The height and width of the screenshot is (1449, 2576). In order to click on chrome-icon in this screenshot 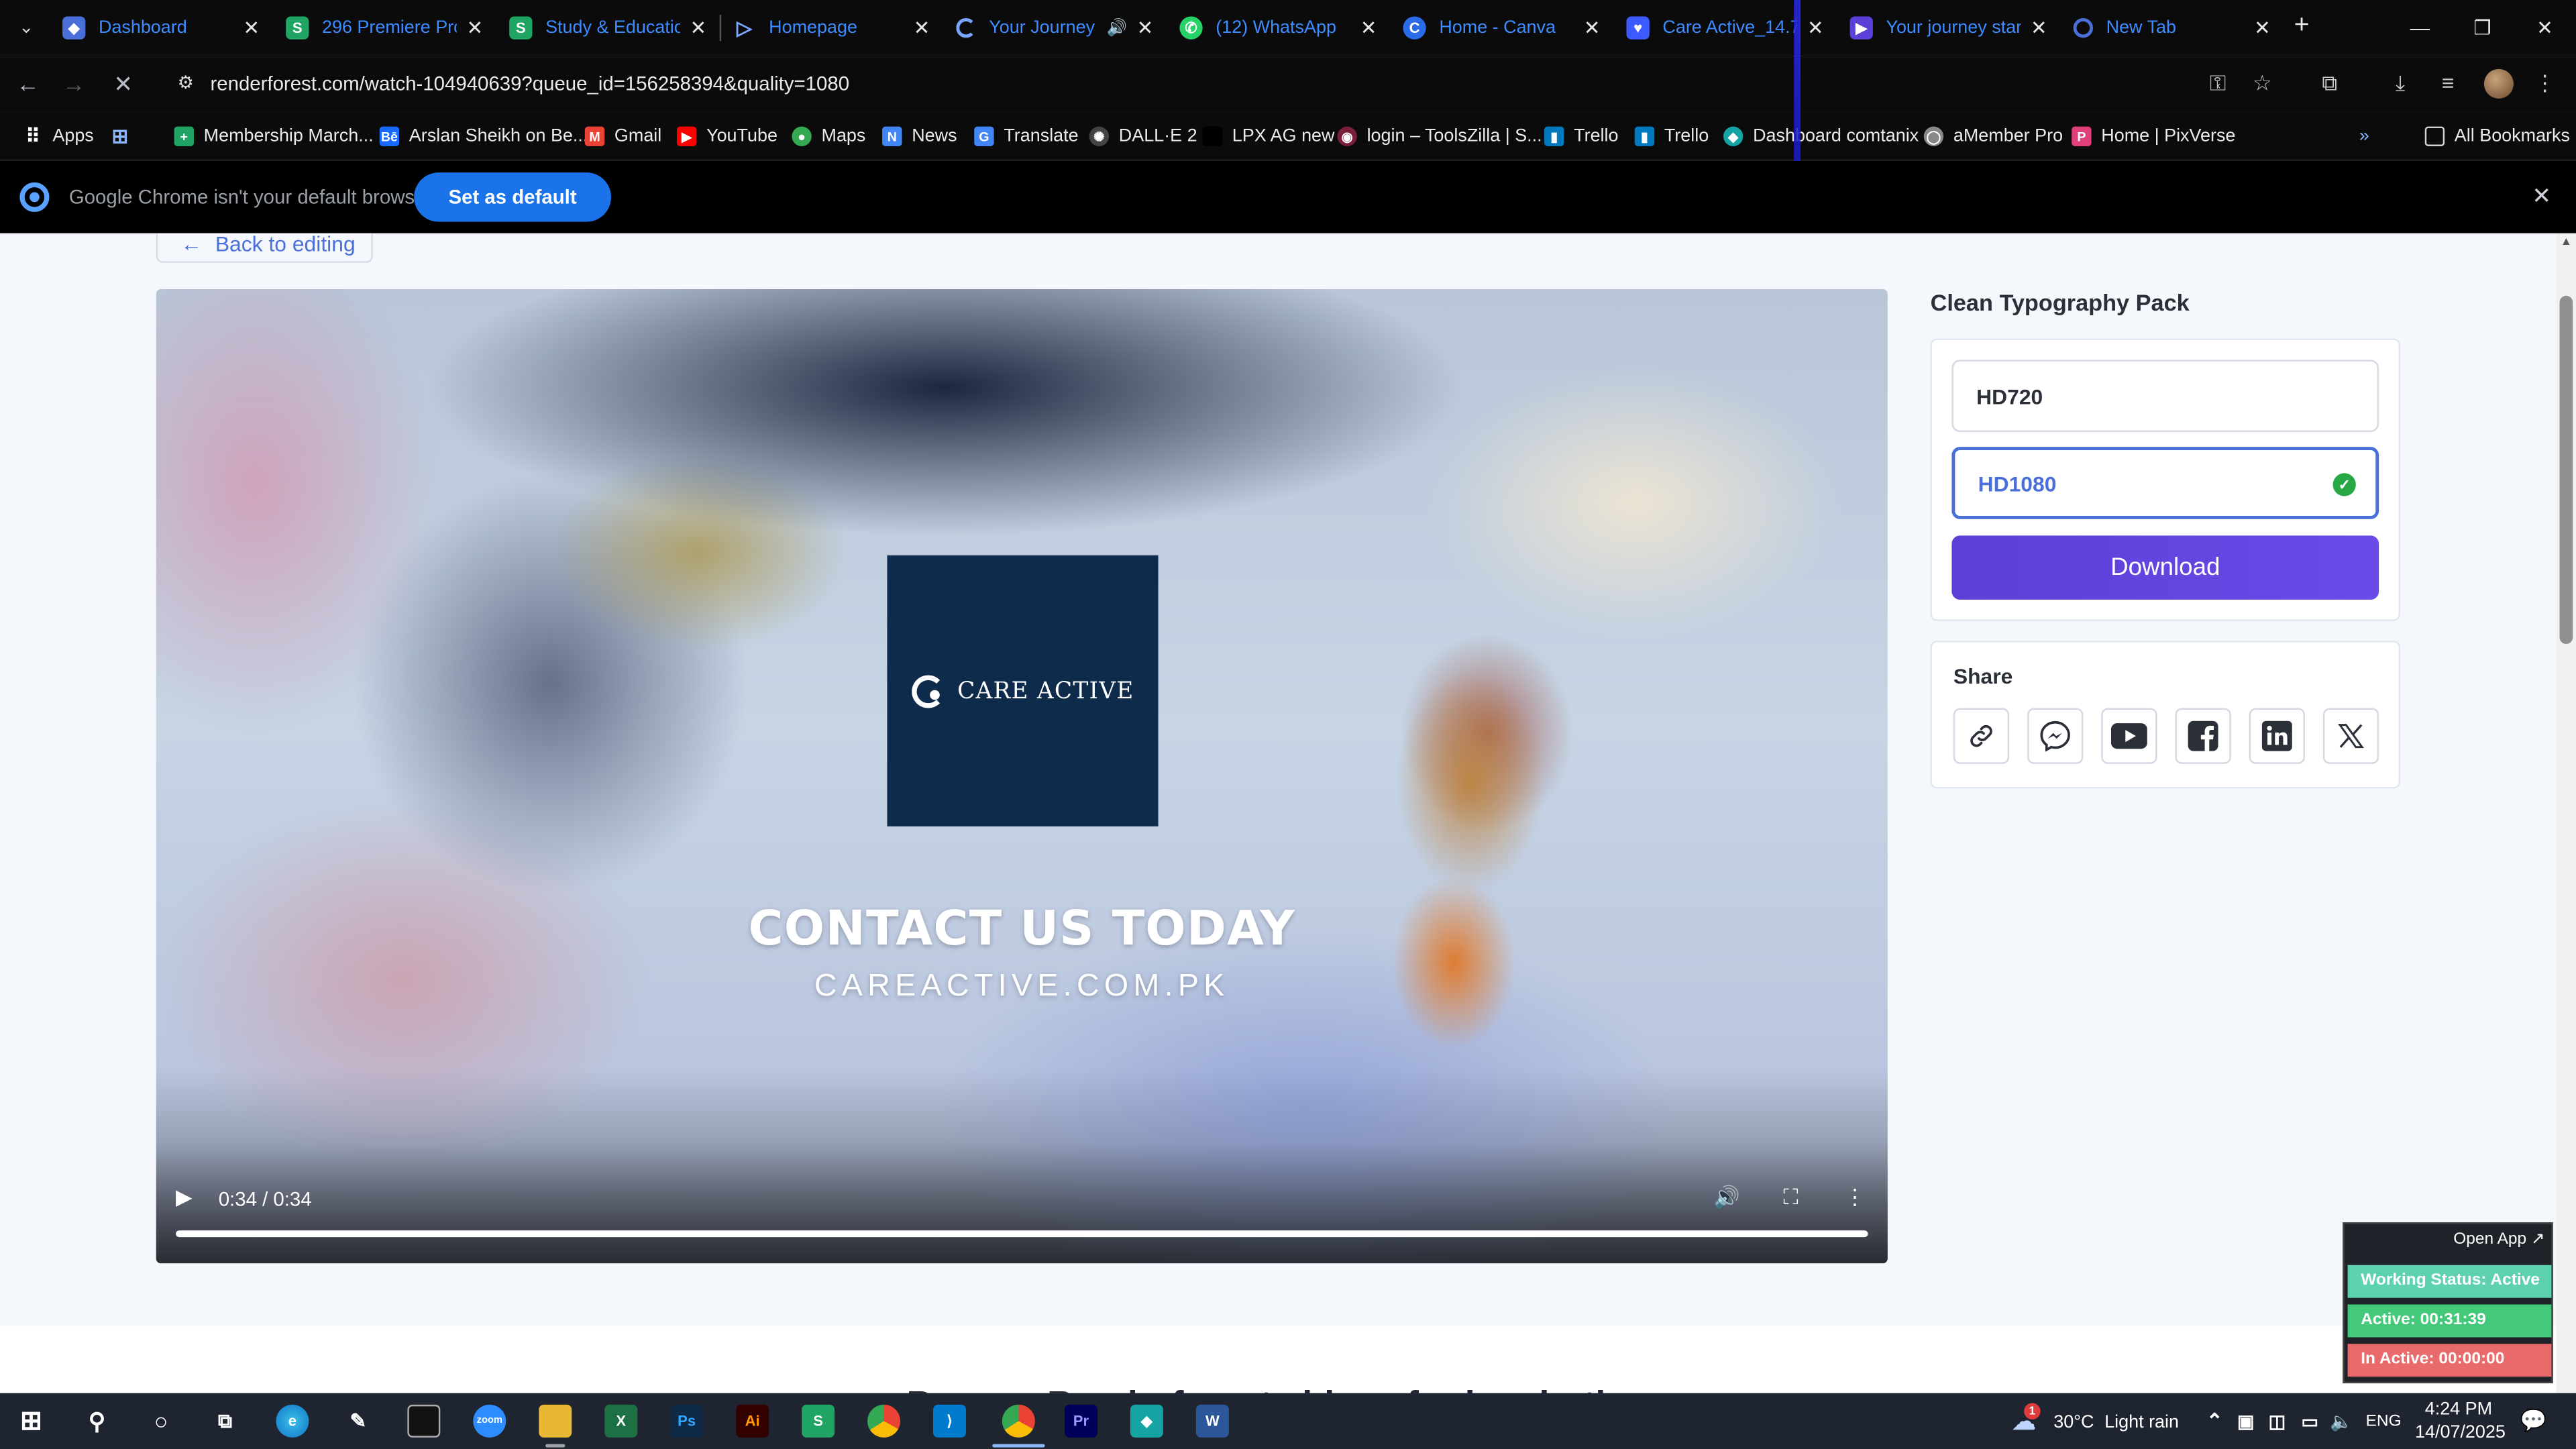, I will do `click(884, 1421)`.